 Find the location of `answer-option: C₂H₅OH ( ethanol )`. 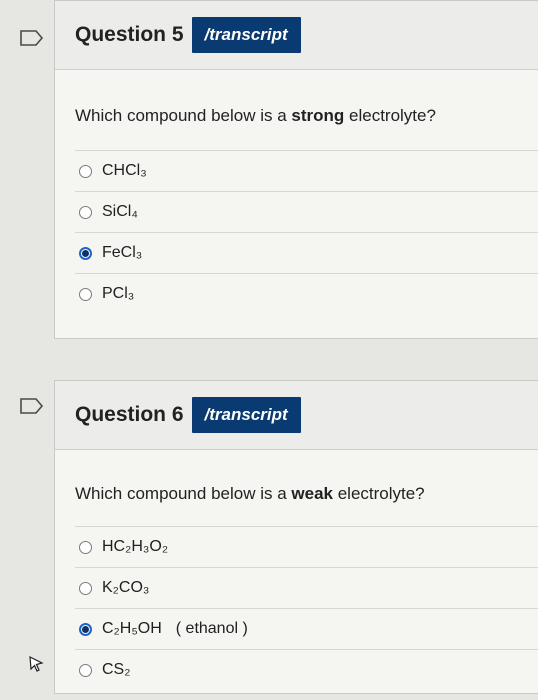

answer-option: C₂H₅OH ( ethanol ) is located at coordinates (306, 628).